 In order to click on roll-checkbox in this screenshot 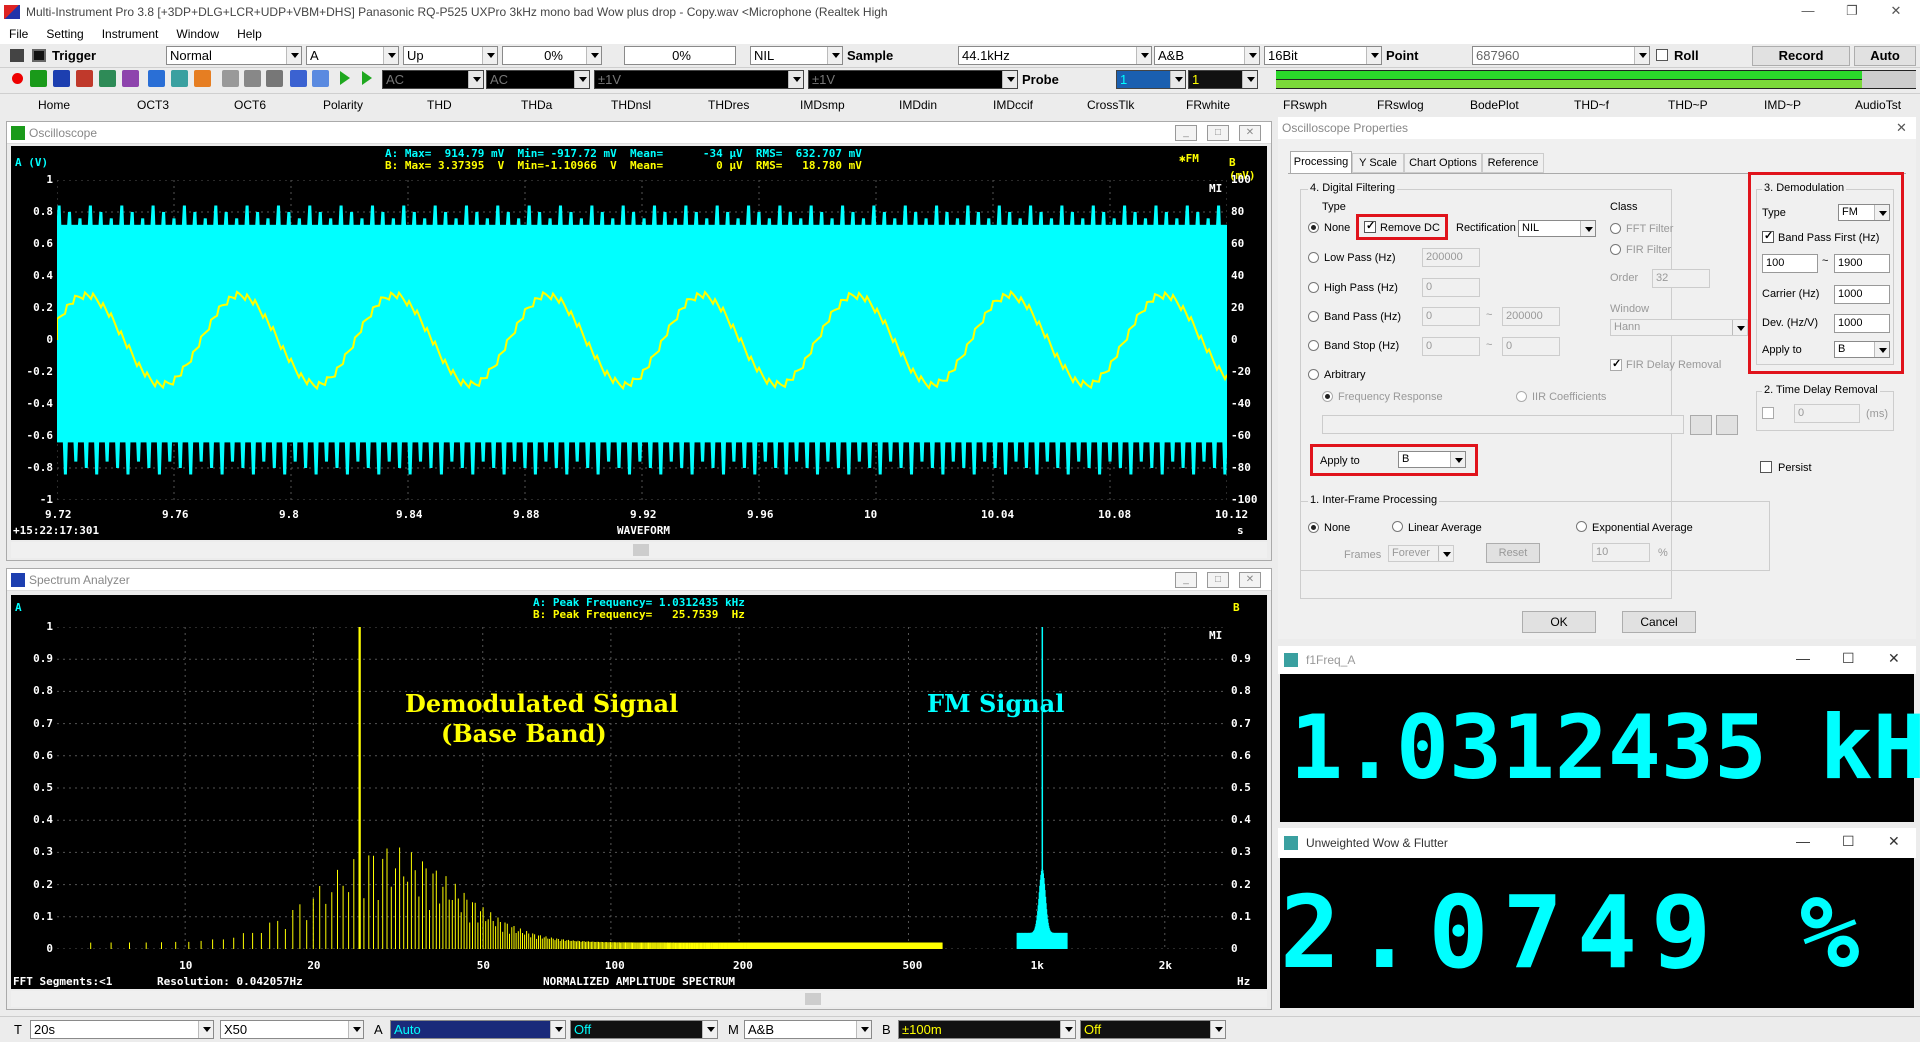, I will do `click(1662, 55)`.